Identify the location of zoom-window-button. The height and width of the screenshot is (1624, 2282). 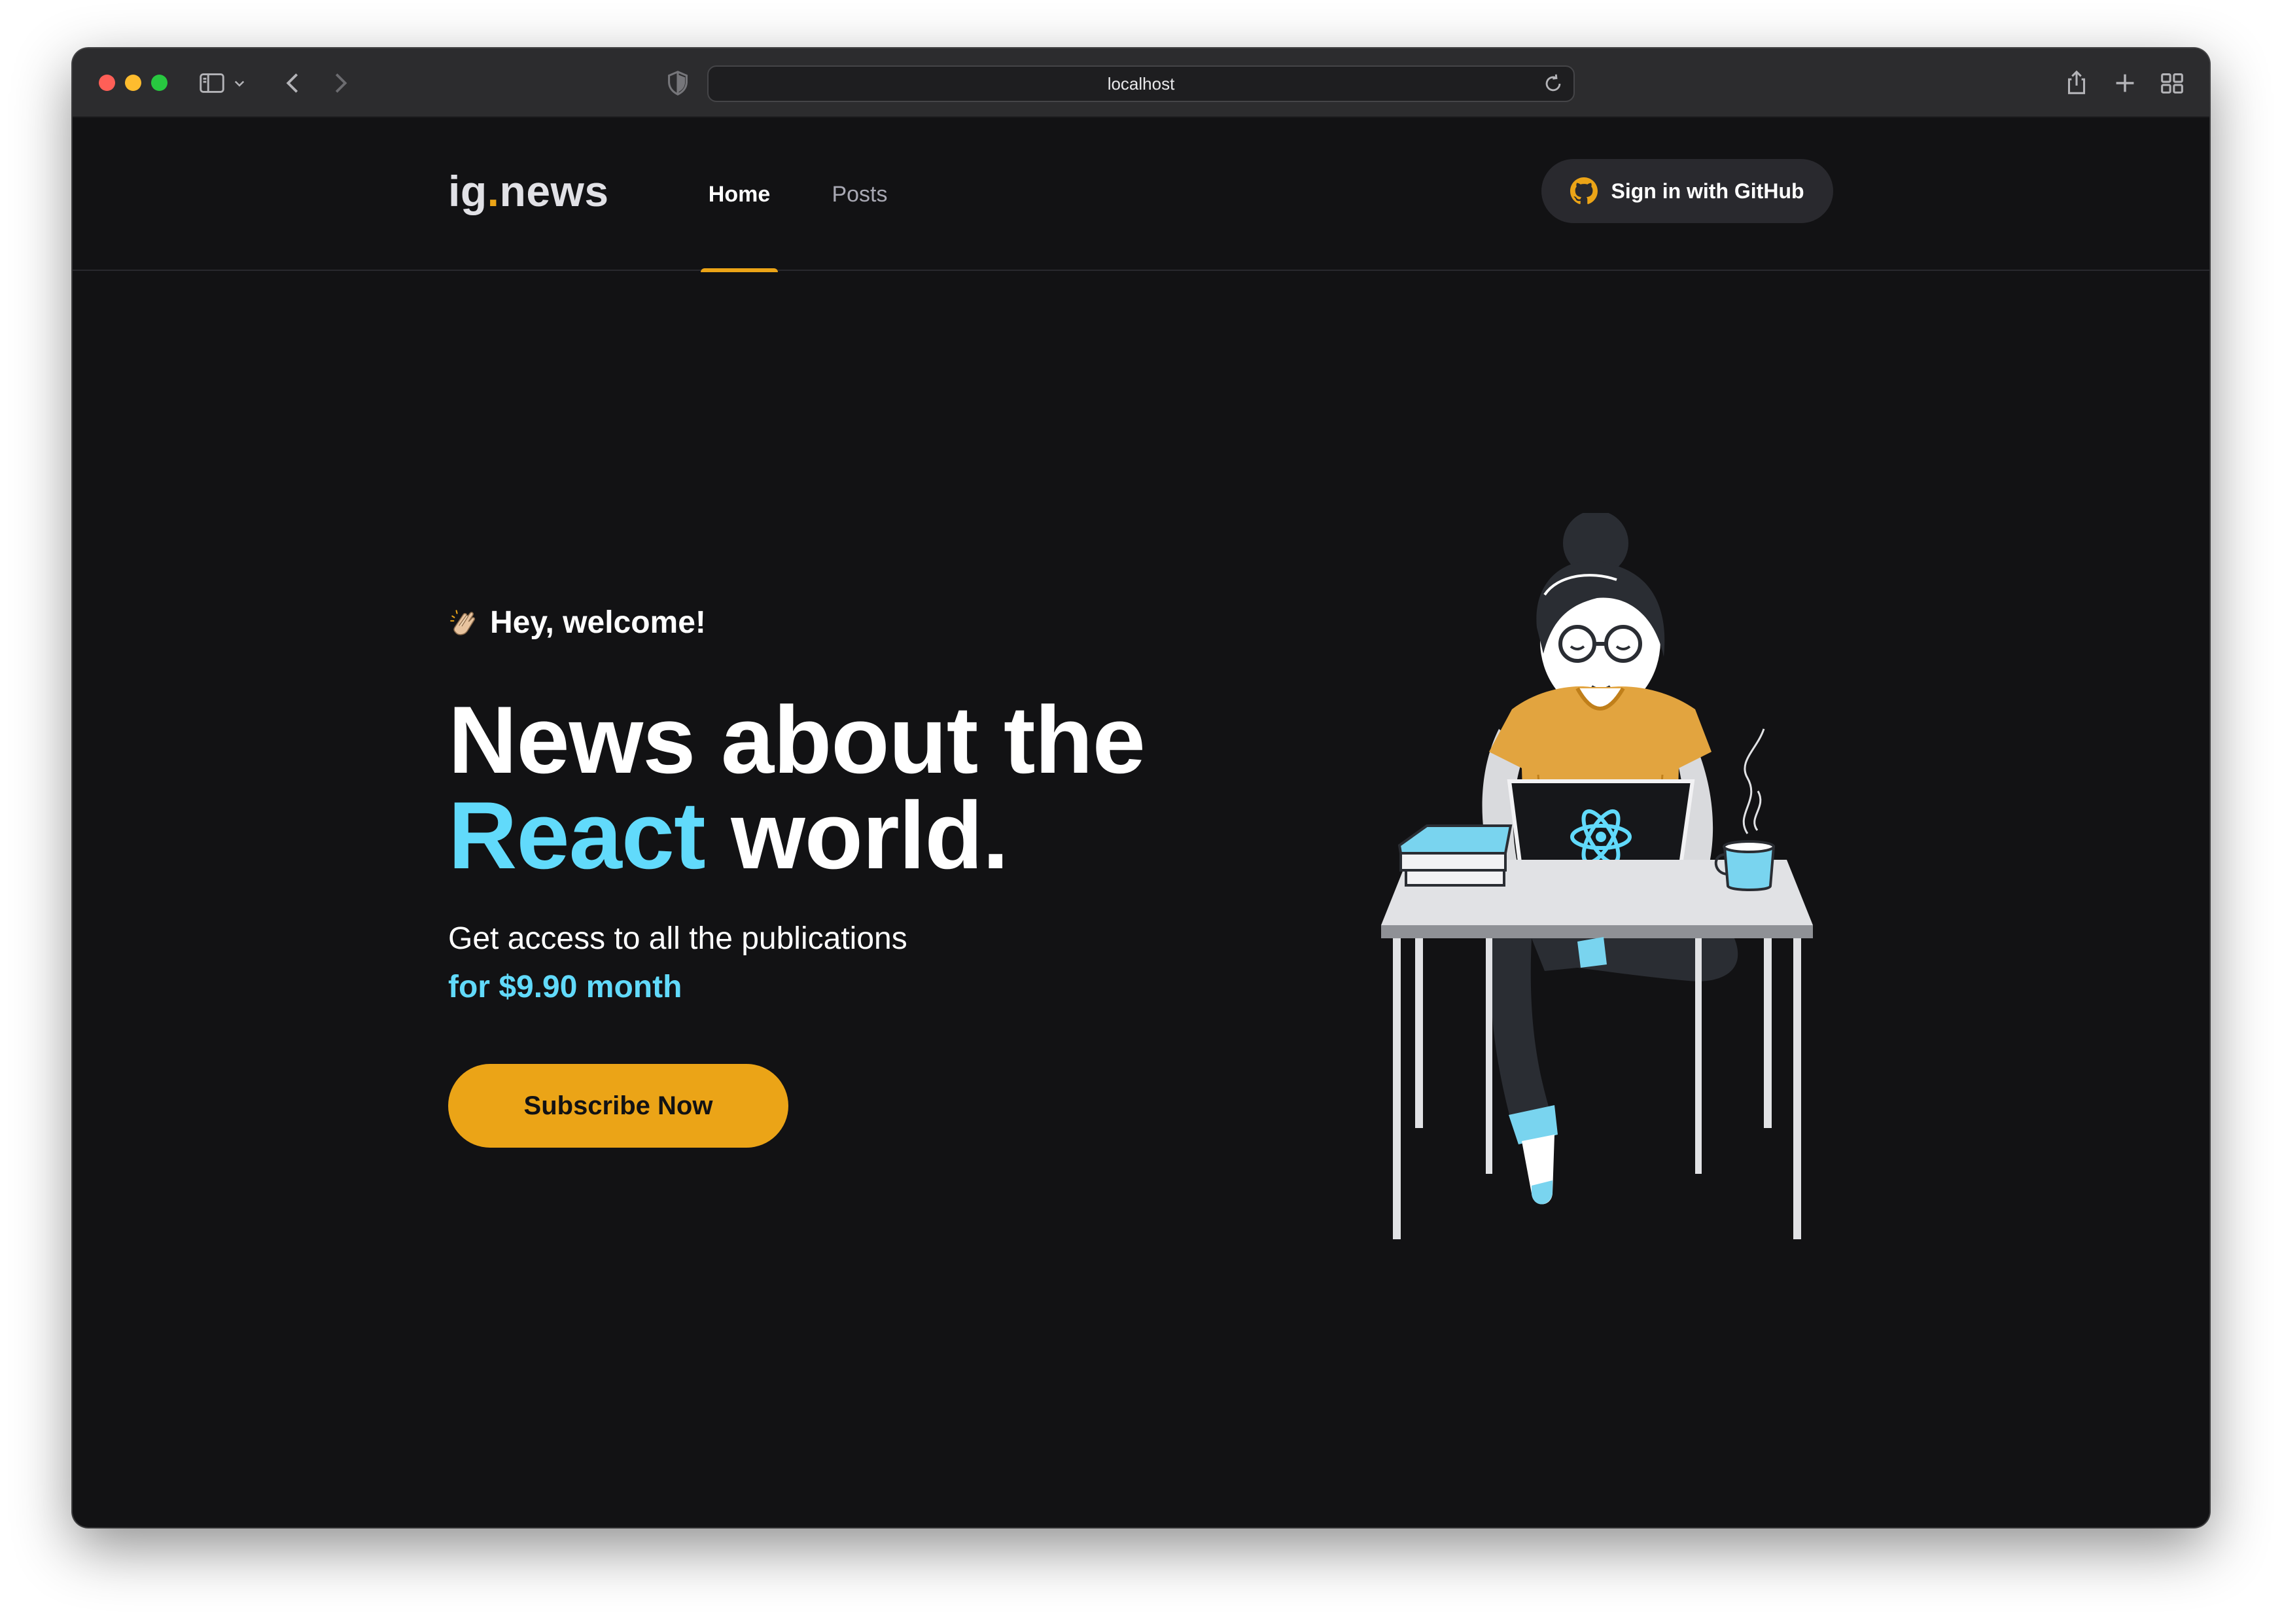
(159, 83).